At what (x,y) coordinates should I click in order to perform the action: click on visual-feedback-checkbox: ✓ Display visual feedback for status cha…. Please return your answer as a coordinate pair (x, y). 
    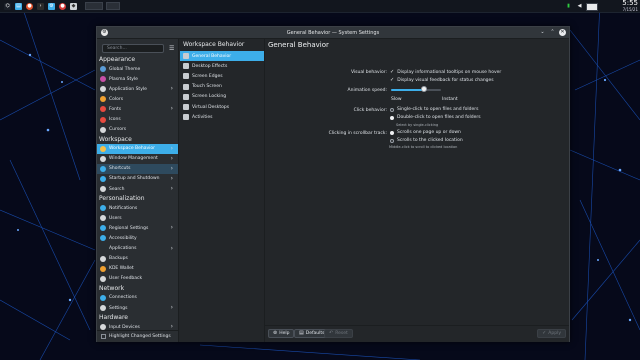
    Looking at the image, I should click on (442, 80).